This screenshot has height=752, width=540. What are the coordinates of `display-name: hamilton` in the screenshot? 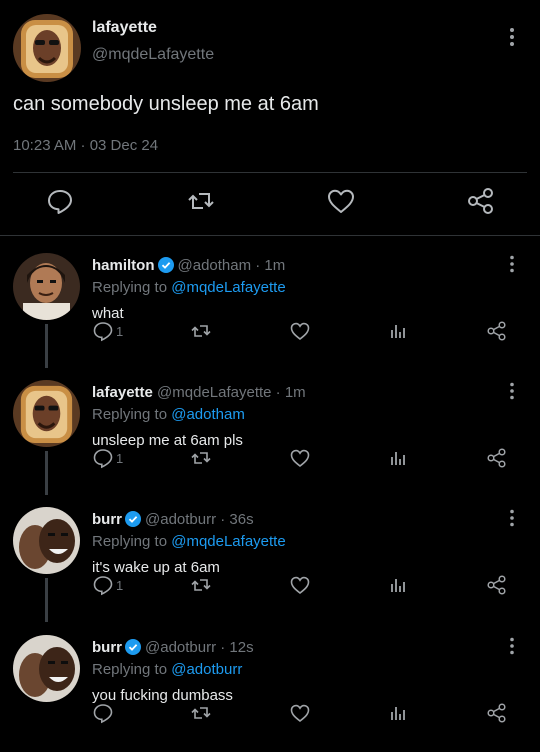 It's located at (123, 265).